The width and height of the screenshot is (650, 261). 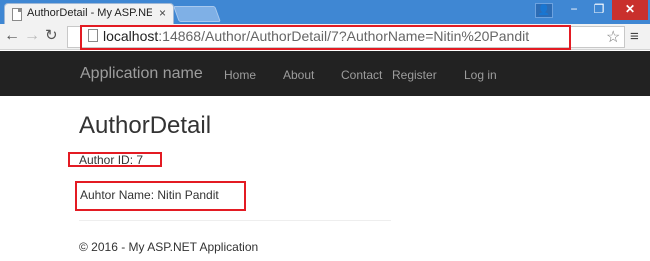 I want to click on back-arrow-icon: ←, so click(x=12, y=36).